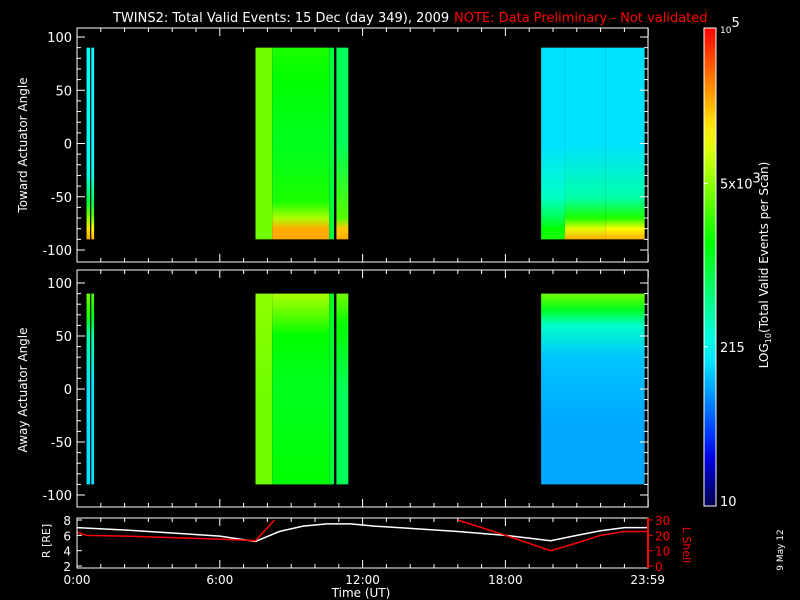 The width and height of the screenshot is (800, 600). I want to click on y2-tick-label: 30, so click(662, 521).